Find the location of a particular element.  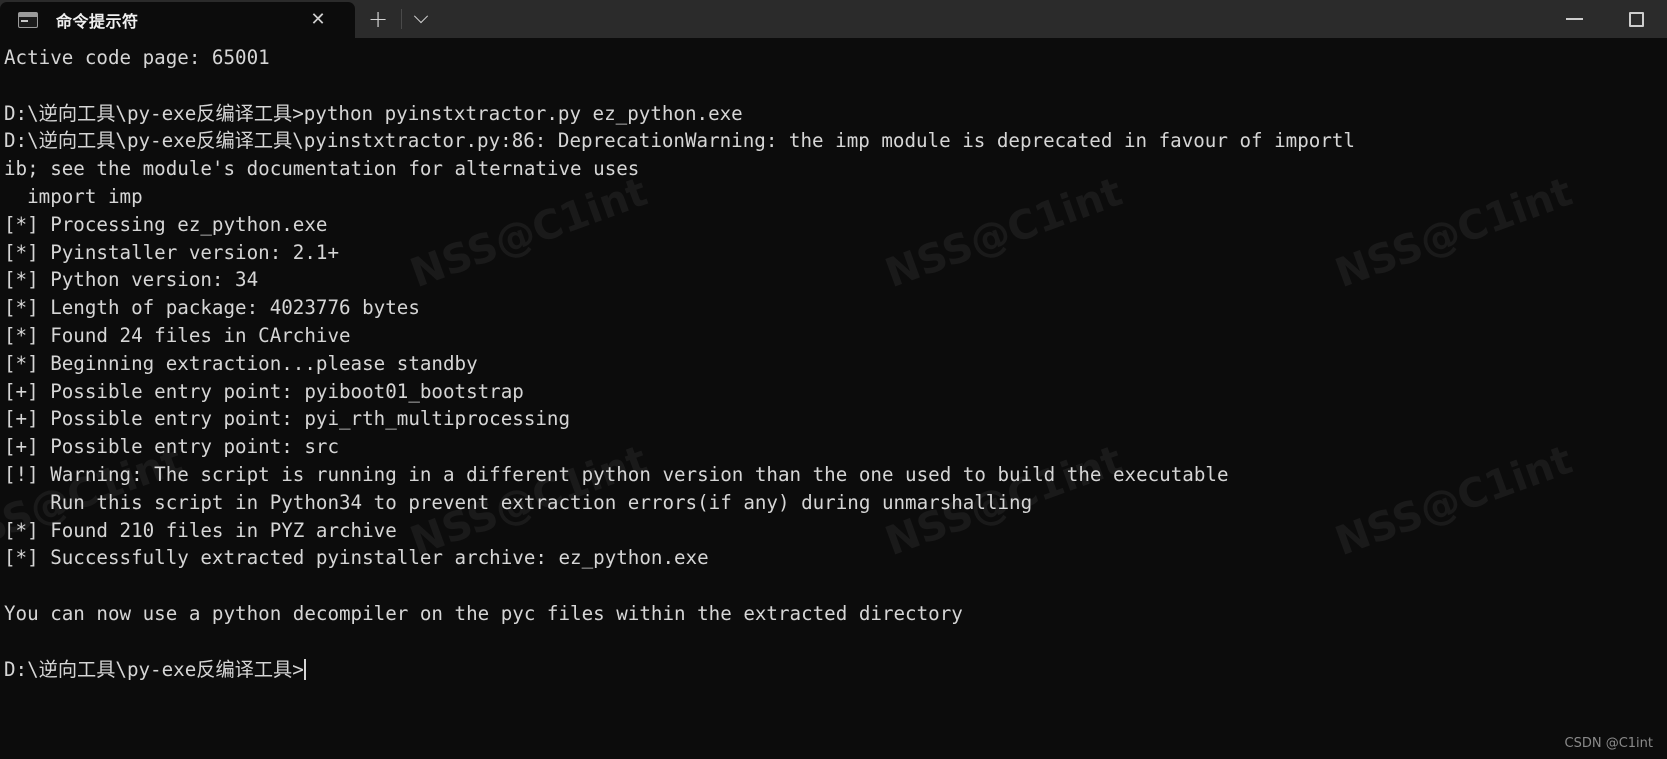

maximize-icon is located at coordinates (1636, 19).